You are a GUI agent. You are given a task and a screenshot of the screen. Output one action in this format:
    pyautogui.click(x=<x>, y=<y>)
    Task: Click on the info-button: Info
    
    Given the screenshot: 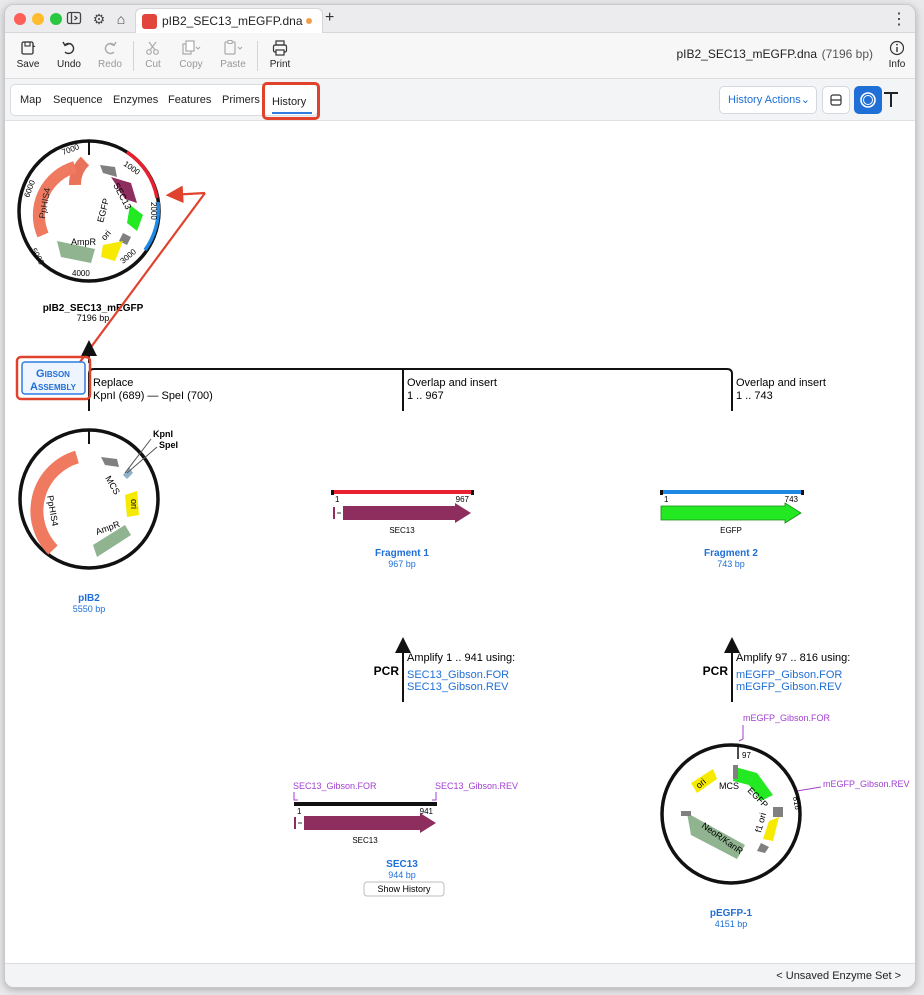 What is the action you would take?
    pyautogui.click(x=896, y=54)
    